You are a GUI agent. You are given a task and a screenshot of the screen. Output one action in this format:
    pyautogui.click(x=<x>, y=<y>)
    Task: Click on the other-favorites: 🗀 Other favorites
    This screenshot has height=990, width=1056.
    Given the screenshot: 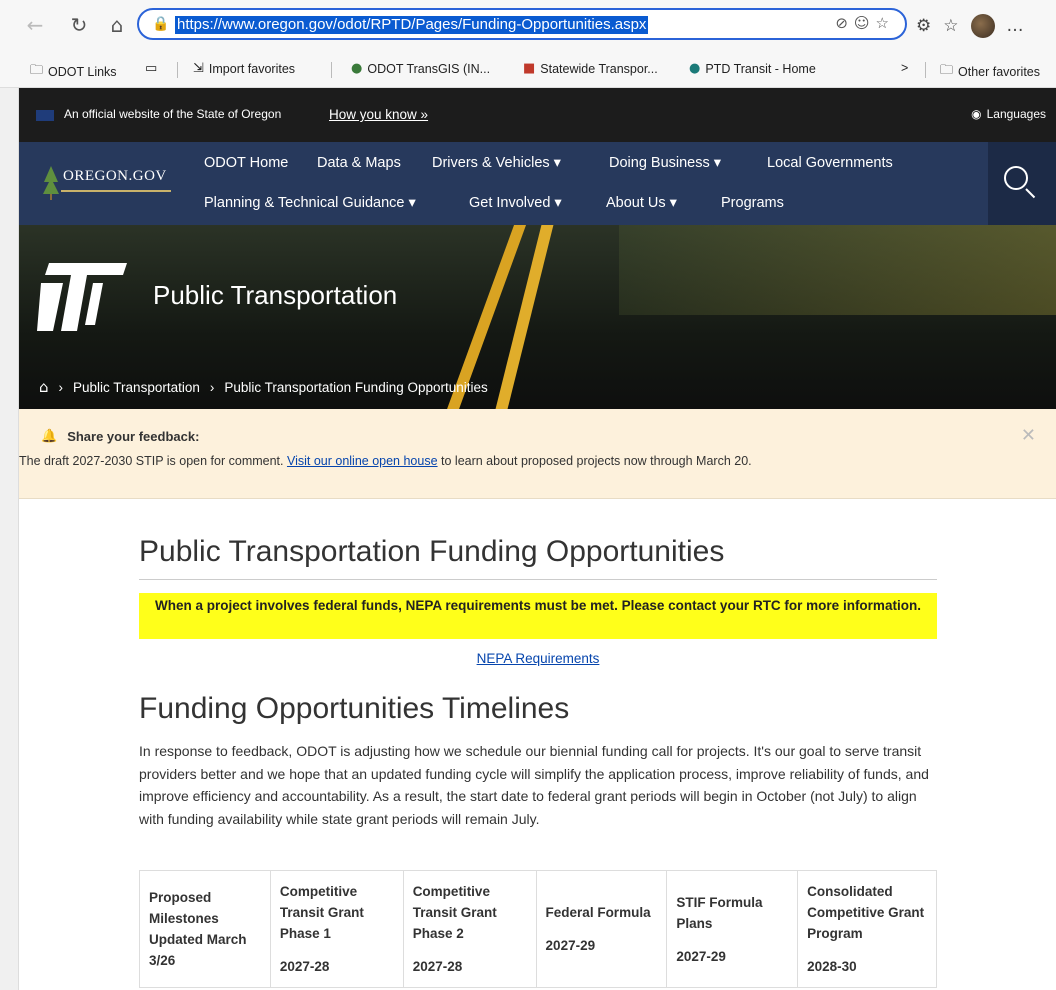 What is the action you would take?
    pyautogui.click(x=990, y=72)
    